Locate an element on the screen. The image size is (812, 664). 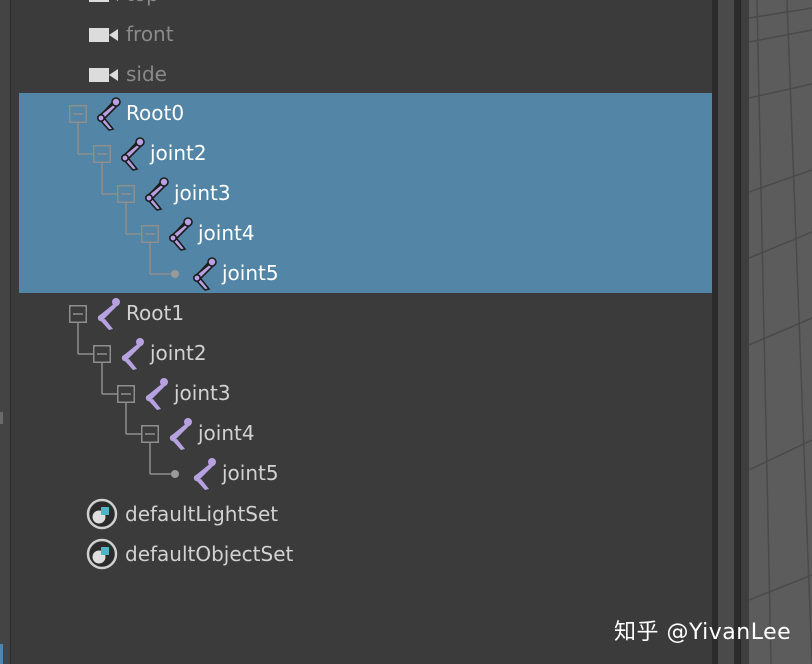
outliner-scrollbar is located at coordinates (726, 332).